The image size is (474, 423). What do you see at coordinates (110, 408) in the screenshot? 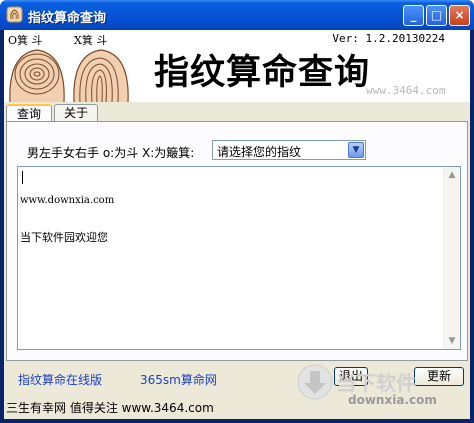
I see `footer-text: 三生有幸网 值得关注 www.3464.com` at bounding box center [110, 408].